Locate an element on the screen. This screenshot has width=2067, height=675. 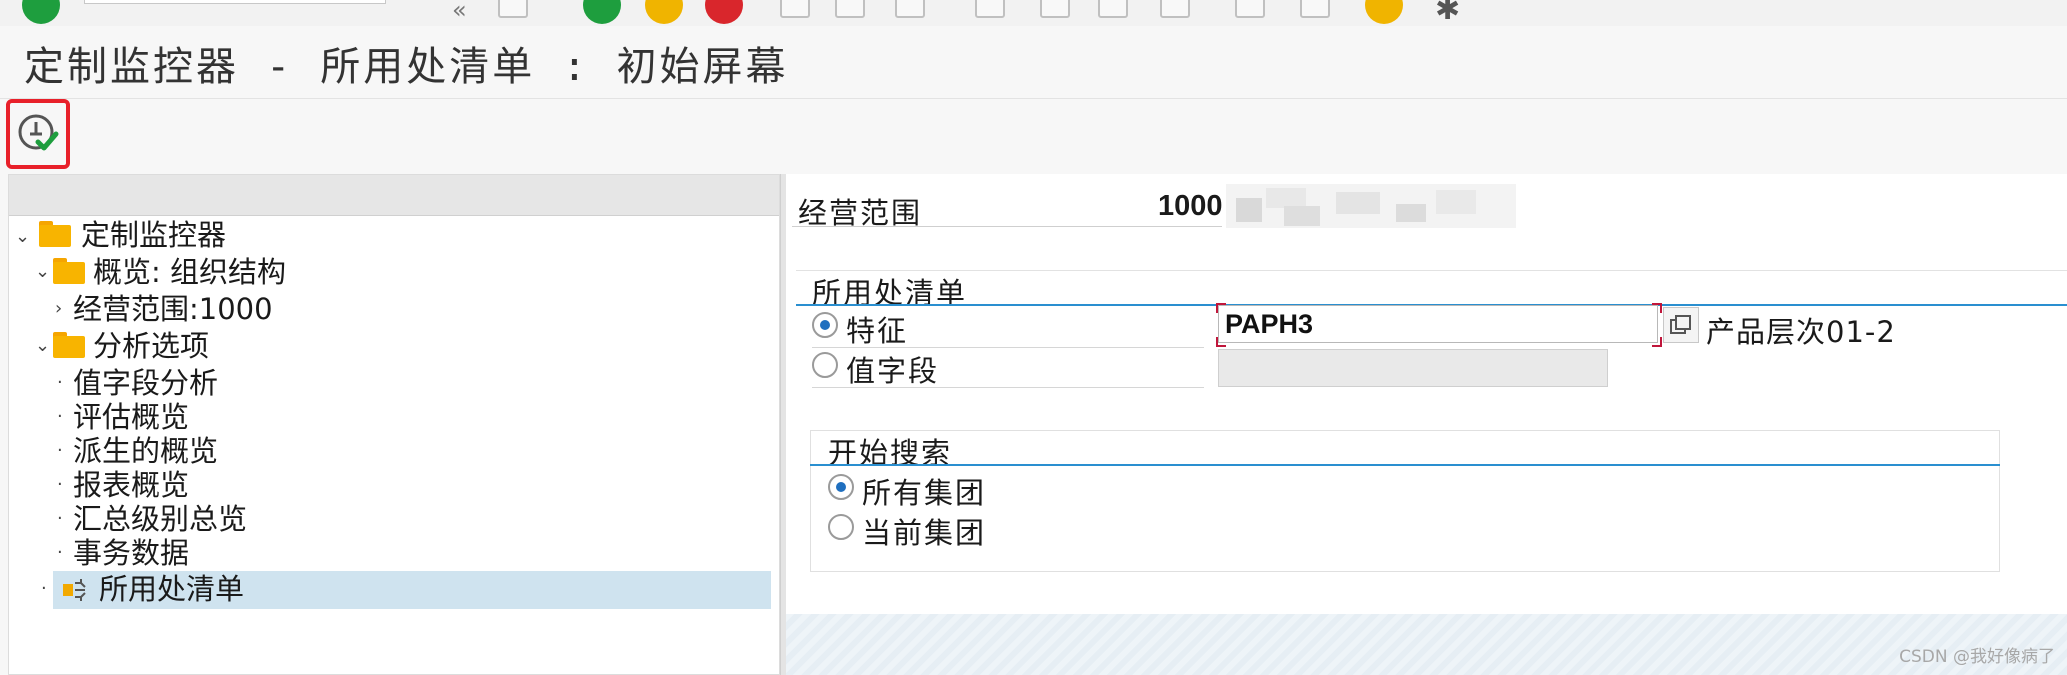
tree-node-org-structure: ⌄ 概览: 组织结构 is located at coordinates (235, 272).